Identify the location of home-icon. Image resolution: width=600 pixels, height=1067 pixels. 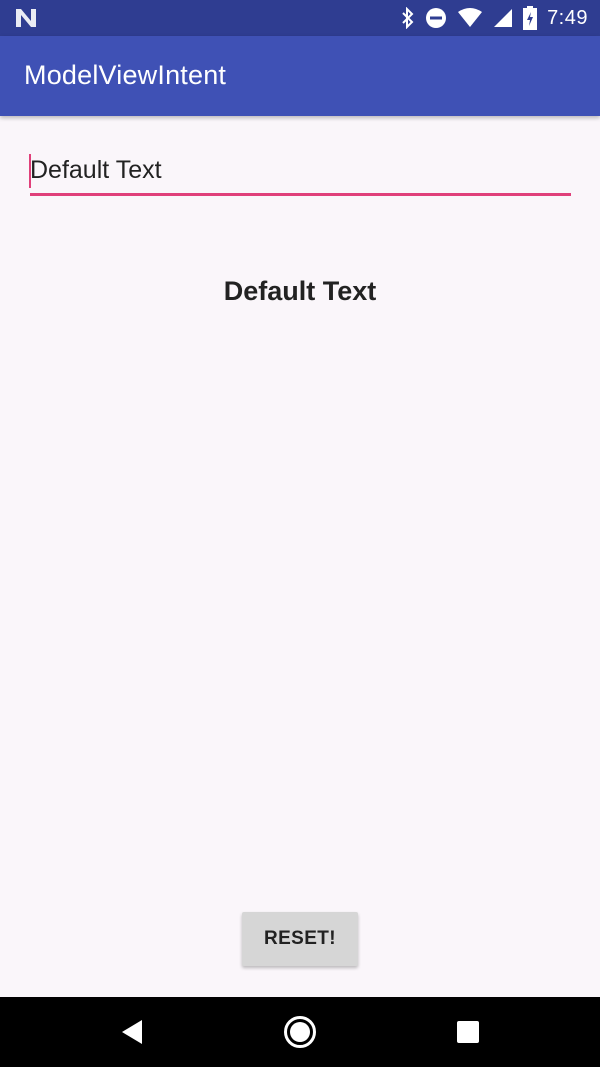
(300, 1032).